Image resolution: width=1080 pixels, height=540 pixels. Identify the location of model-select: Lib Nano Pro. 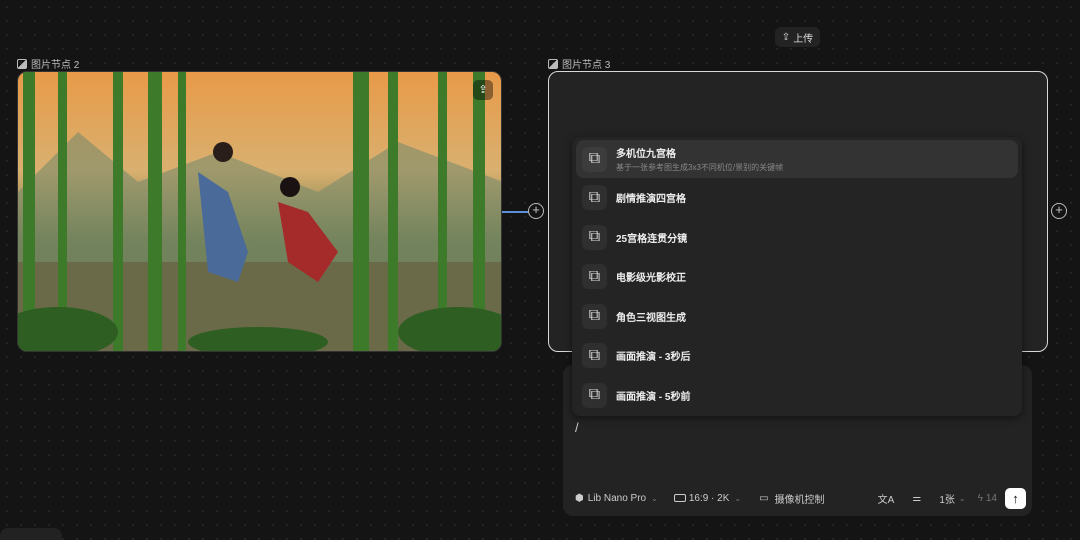
(617, 498).